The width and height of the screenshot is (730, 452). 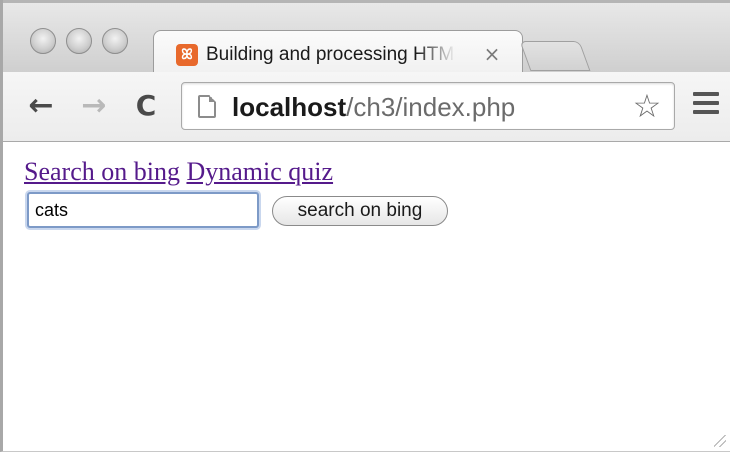 What do you see at coordinates (94, 106) in the screenshot?
I see `forward-arrow-icon: →` at bounding box center [94, 106].